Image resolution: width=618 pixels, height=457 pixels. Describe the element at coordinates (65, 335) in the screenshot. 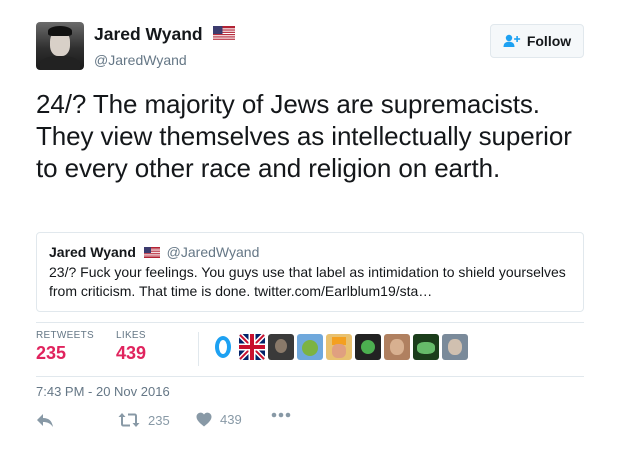

I see `retweets-label: RETWEETS` at that location.